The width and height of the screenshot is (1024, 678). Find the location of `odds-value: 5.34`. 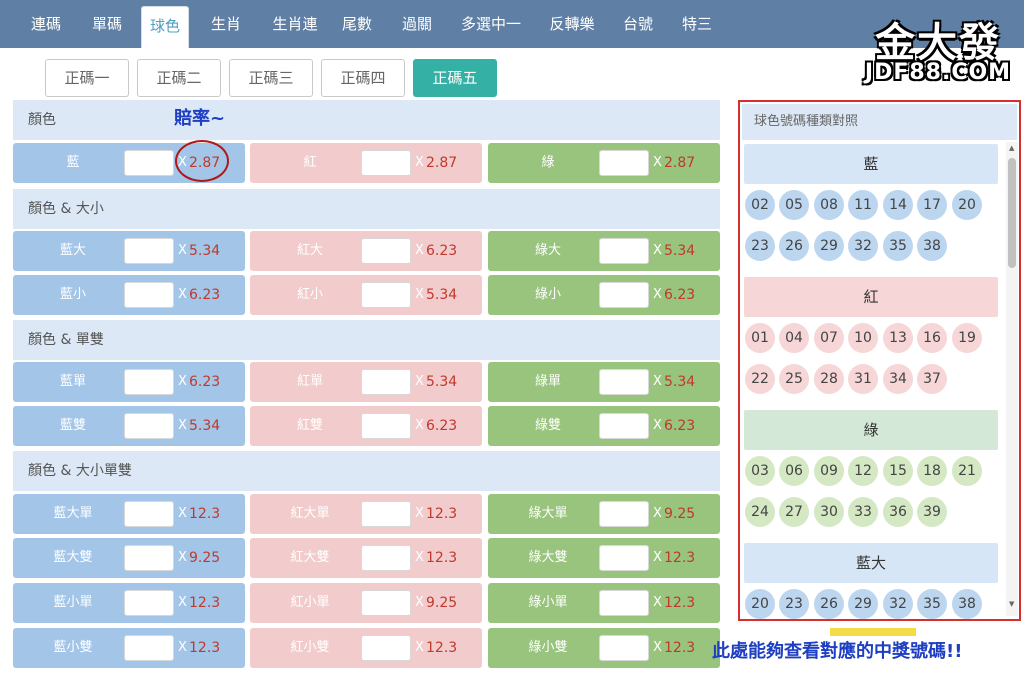

odds-value: 5.34 is located at coordinates (442, 382).